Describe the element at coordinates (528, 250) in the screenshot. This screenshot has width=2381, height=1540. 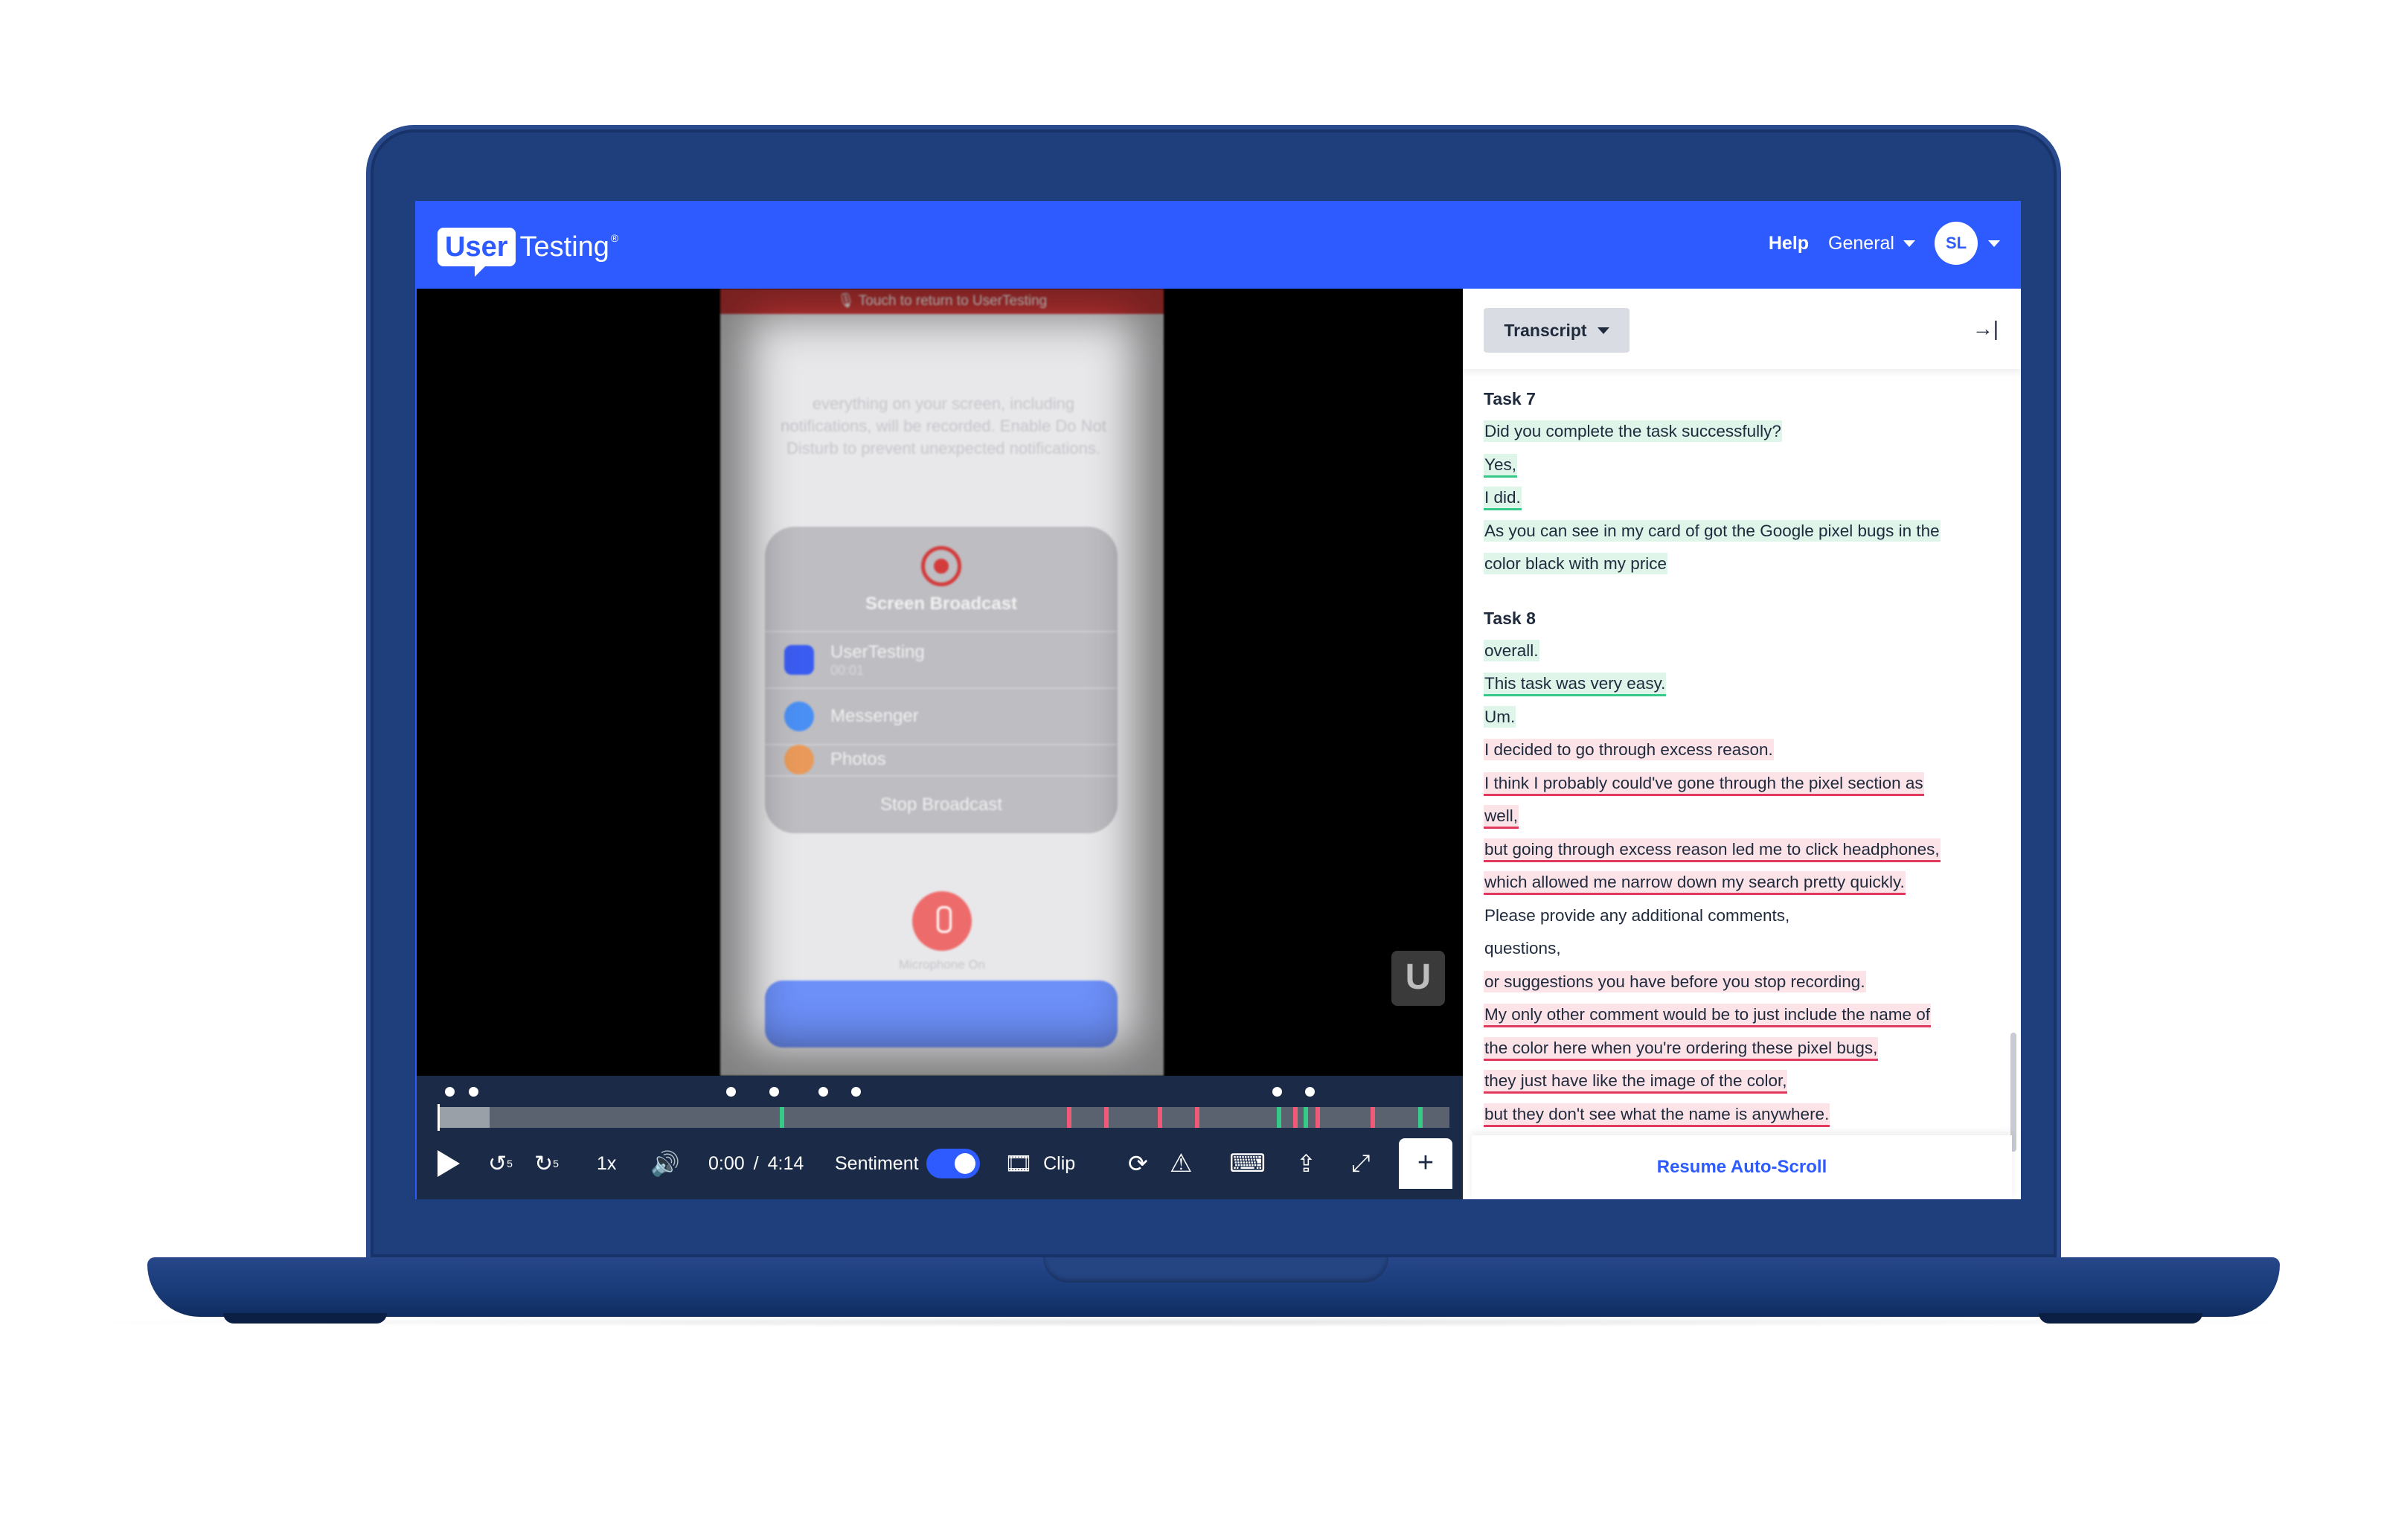
I see `usertesting-logo: User Testing ®` at that location.